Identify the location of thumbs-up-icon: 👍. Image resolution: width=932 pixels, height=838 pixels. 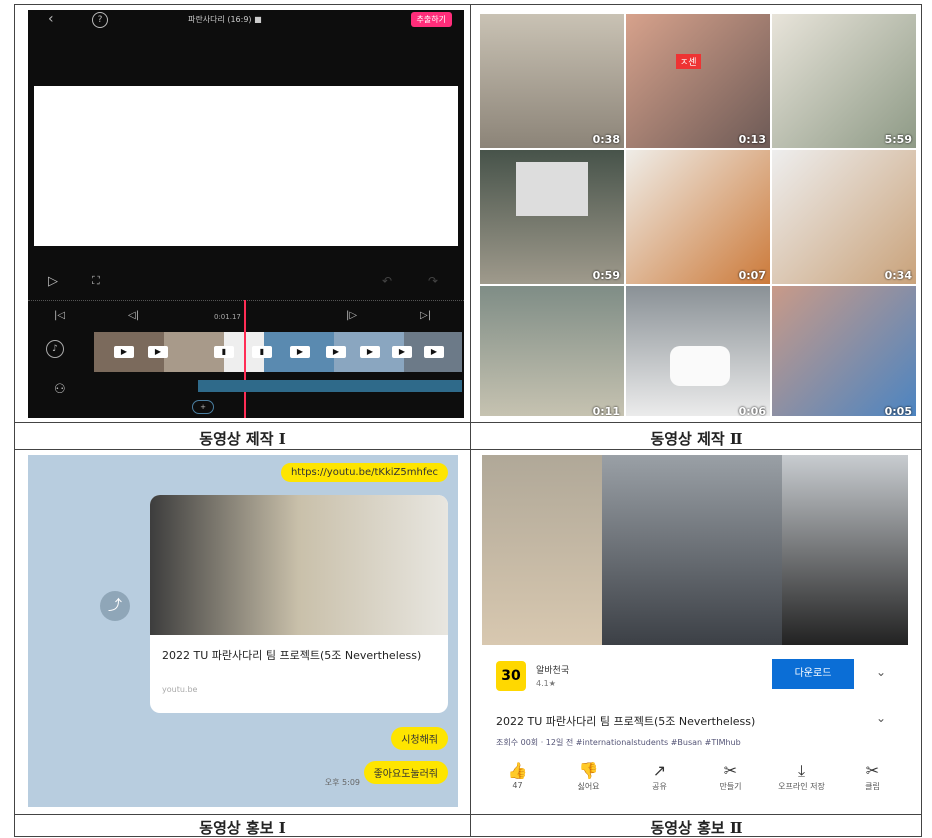
(517, 770).